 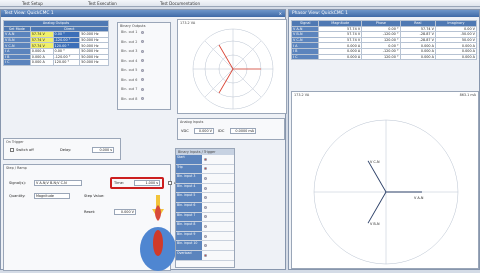 I want to click on analog-inputs-group: Analog Inputs VDC 0.000 V IDC 0.0000 mA, so click(x=231, y=129).